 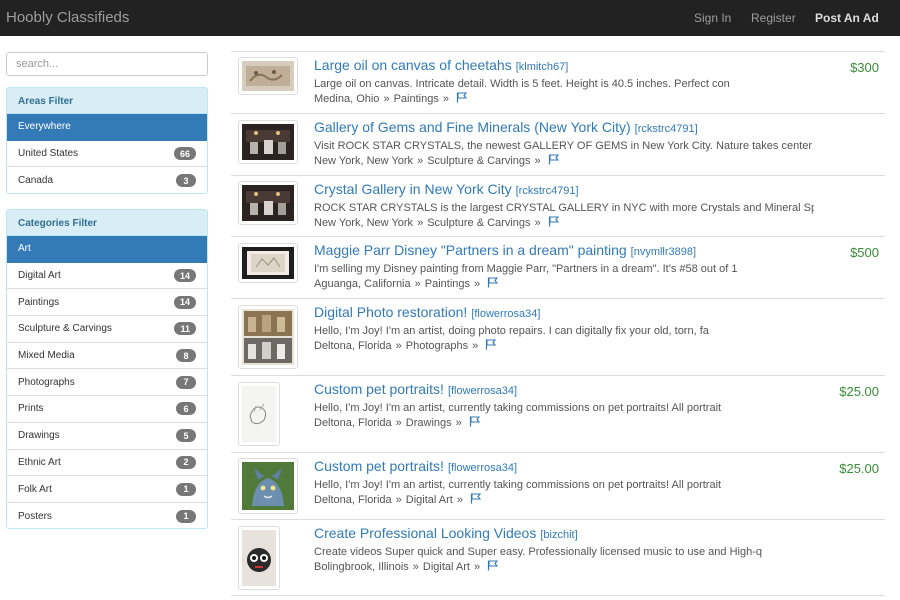 I want to click on listing-user-link: [klmitch67], so click(x=542, y=67).